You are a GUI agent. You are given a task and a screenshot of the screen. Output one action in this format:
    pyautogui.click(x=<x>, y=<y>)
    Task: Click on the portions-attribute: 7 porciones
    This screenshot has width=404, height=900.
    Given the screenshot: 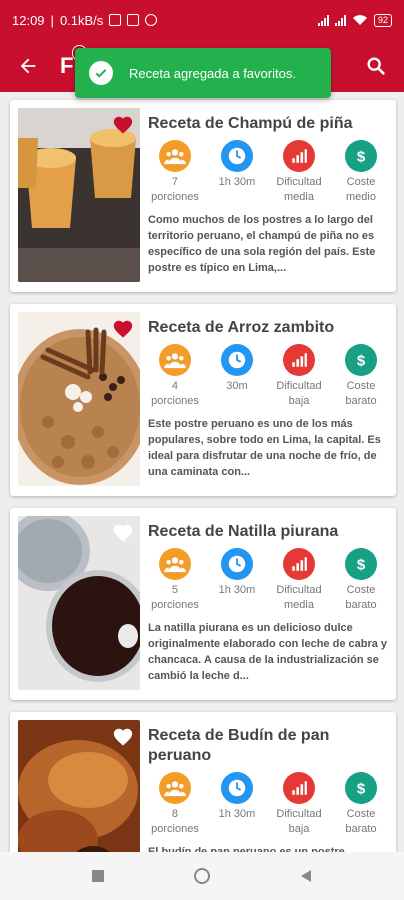 What is the action you would take?
    pyautogui.click(x=175, y=172)
    